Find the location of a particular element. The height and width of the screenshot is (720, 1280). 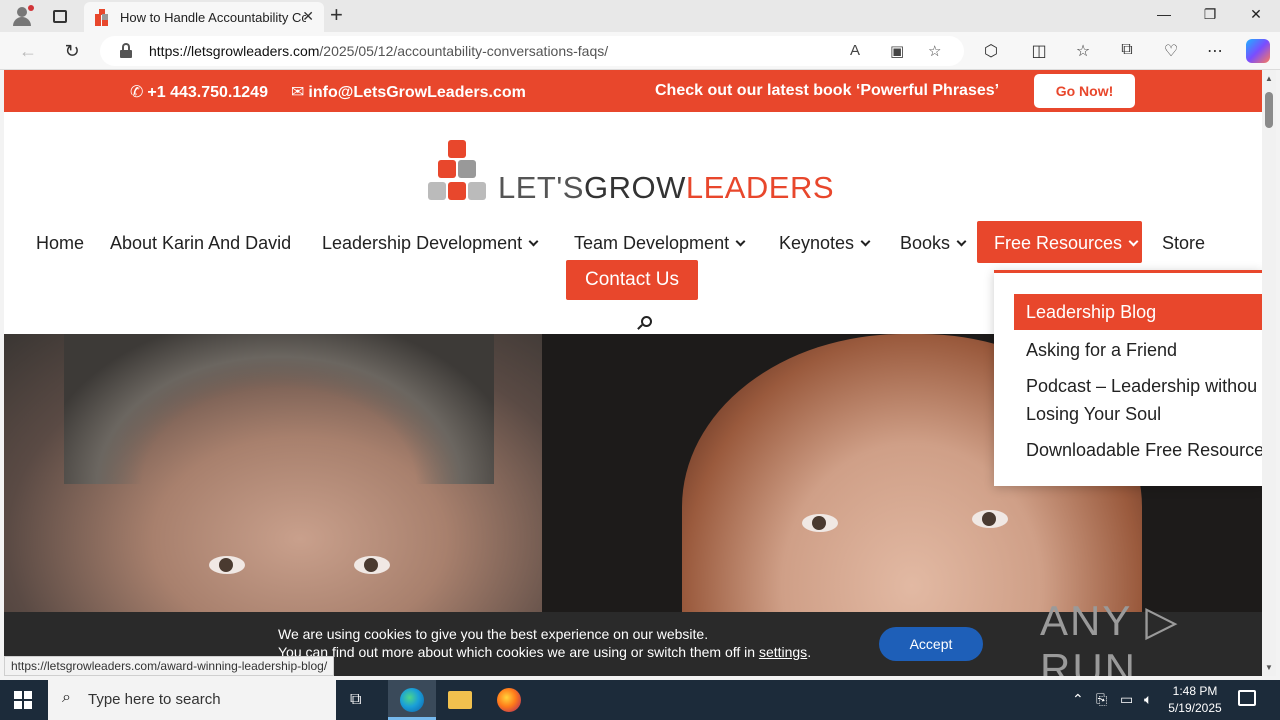

cookie-settings-link: settings is located at coordinates (783, 652).